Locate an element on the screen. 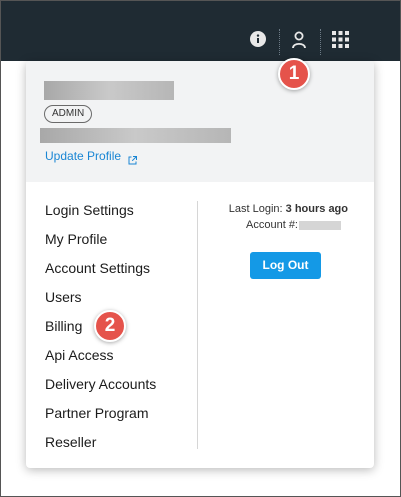 This screenshot has width=401, height=497. account-number-label: Account #: is located at coordinates (272, 225).